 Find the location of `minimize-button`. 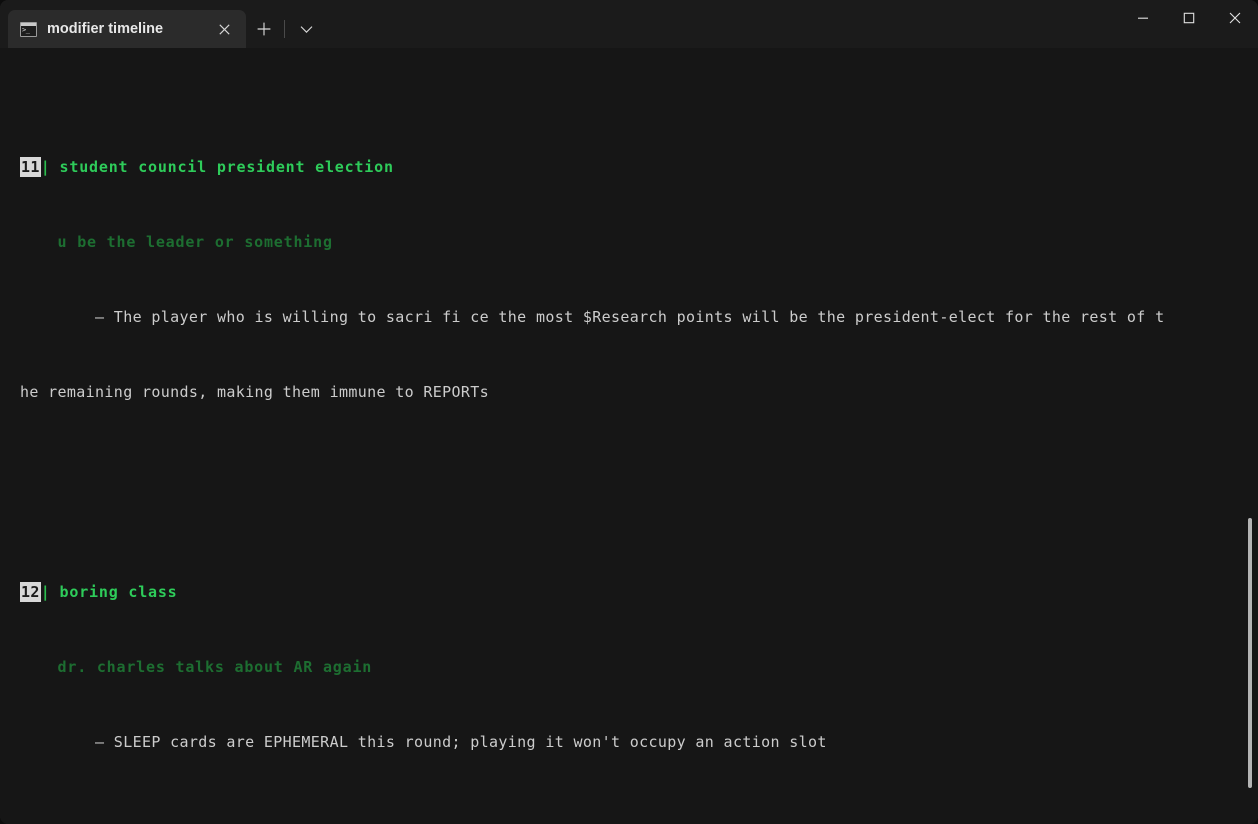

minimize-button is located at coordinates (1143, 18).